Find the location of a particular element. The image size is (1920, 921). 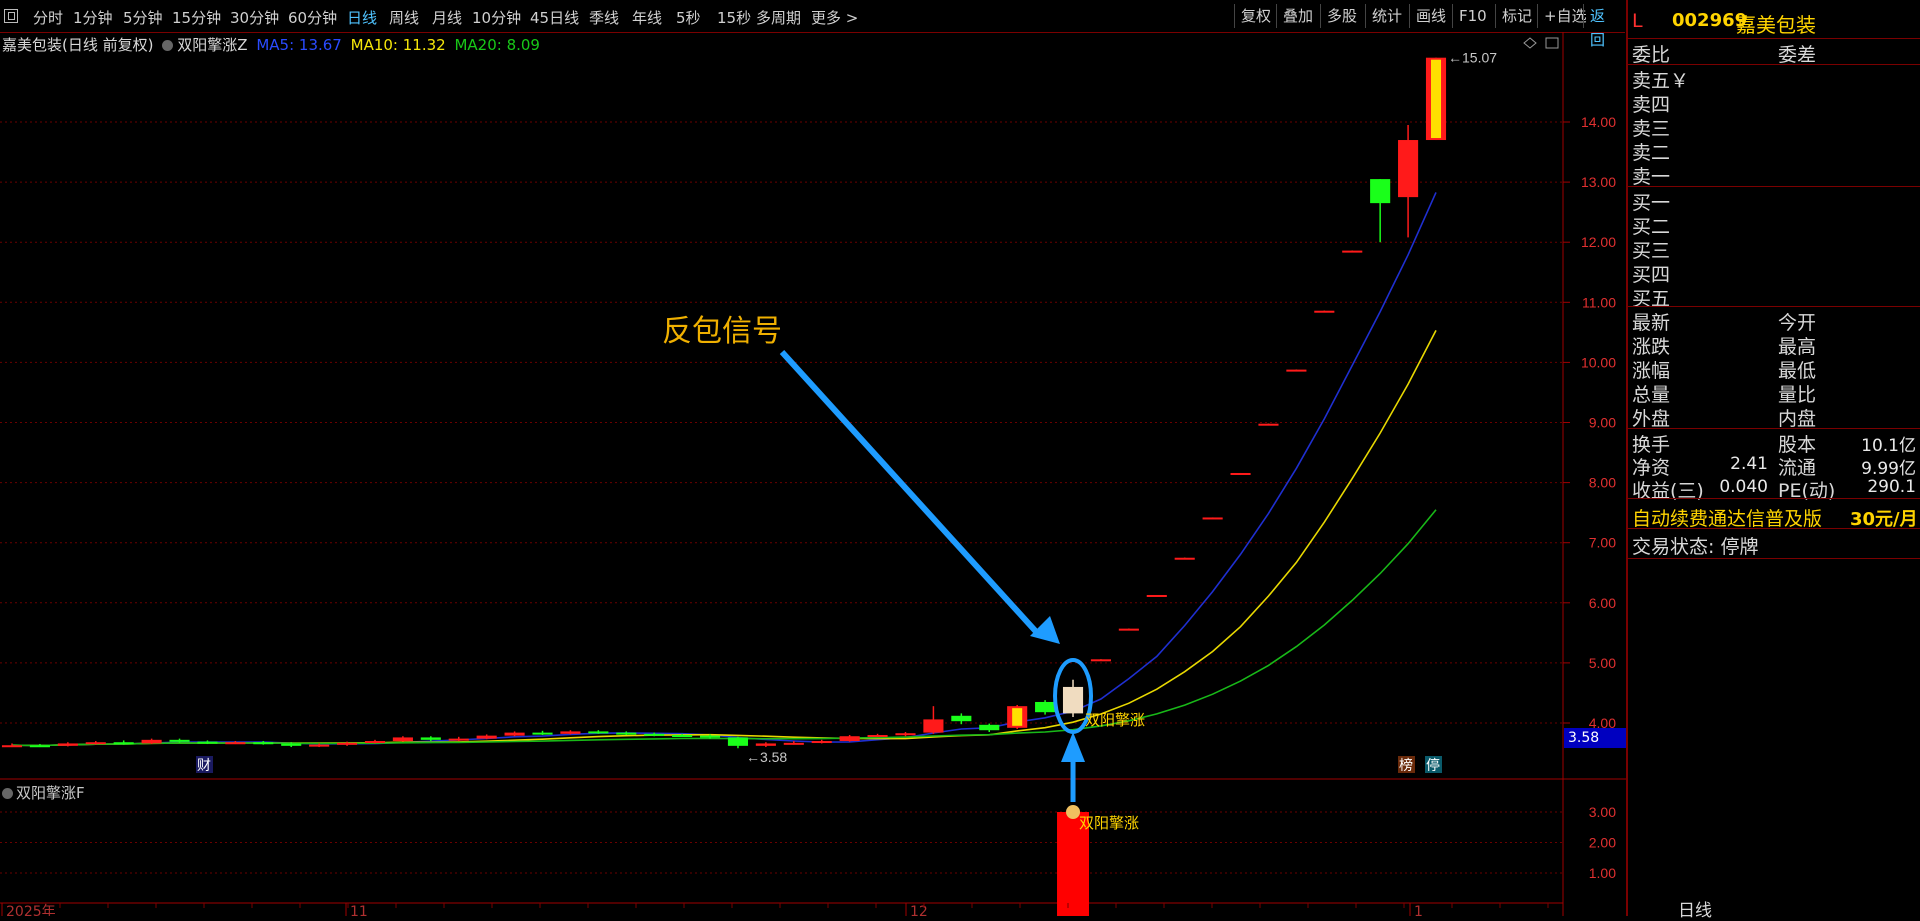

sub-indicator-title: 双阳擎涨F is located at coordinates (50, 793).